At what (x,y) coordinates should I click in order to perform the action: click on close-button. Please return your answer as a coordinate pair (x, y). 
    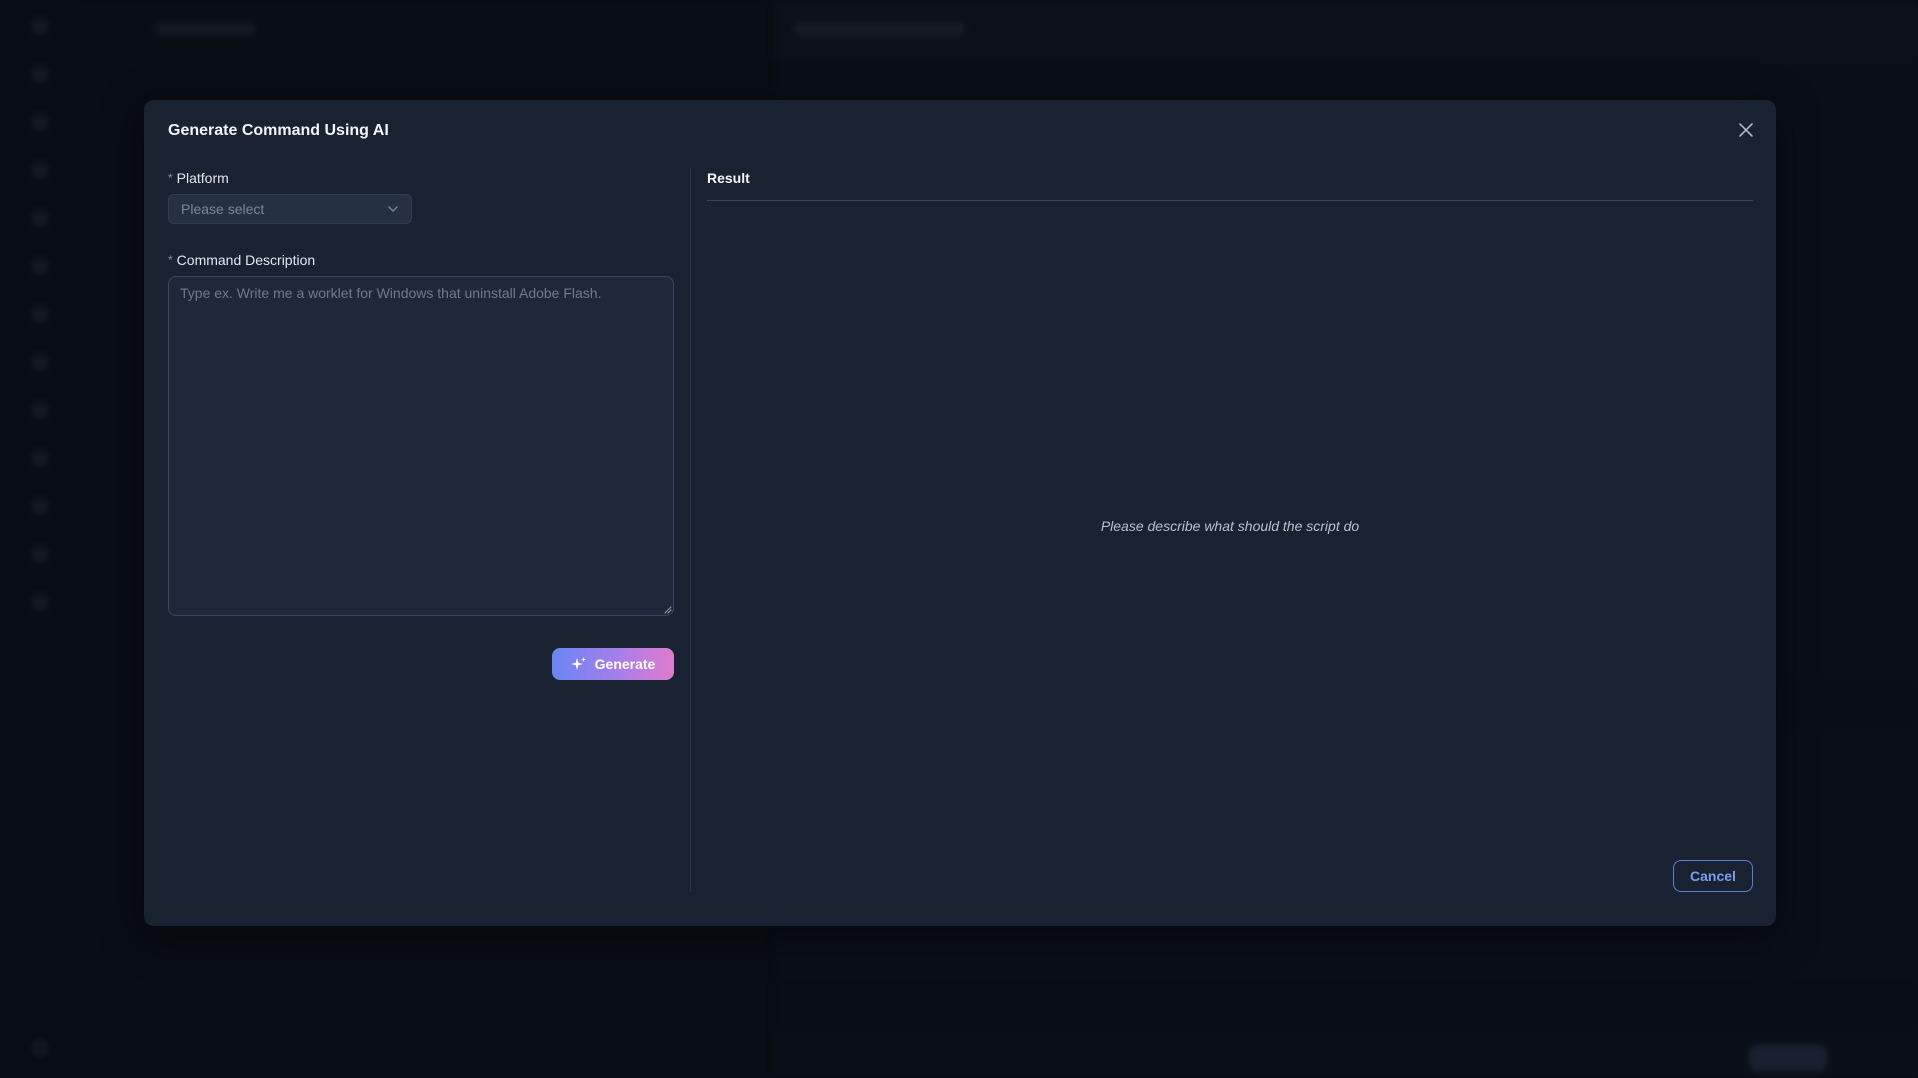
    Looking at the image, I should click on (1746, 130).